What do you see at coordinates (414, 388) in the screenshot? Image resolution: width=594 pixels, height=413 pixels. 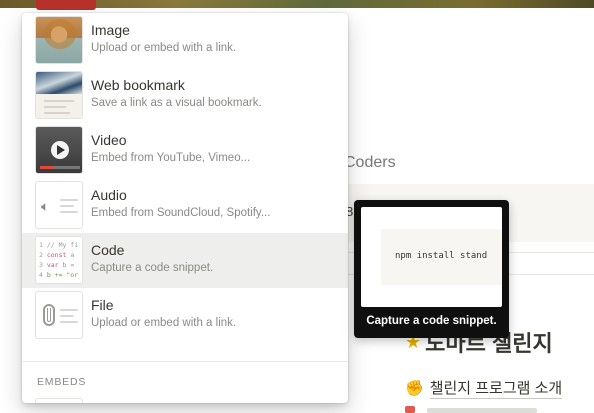 I see `fist-icon: ✊` at bounding box center [414, 388].